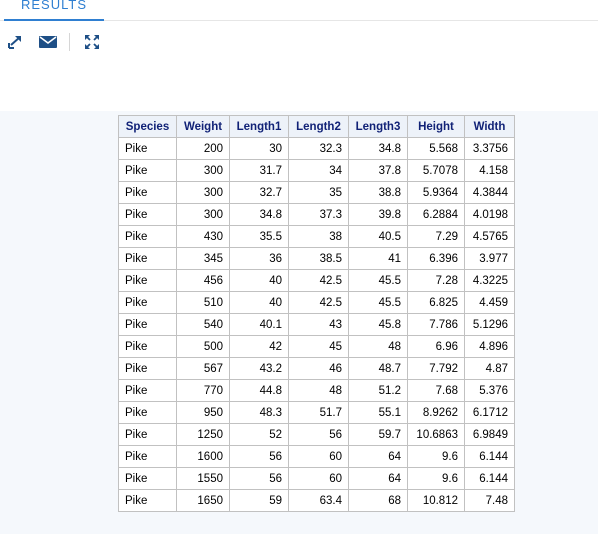 This screenshot has height=534, width=598. I want to click on cell-weight: 300, so click(203, 192).